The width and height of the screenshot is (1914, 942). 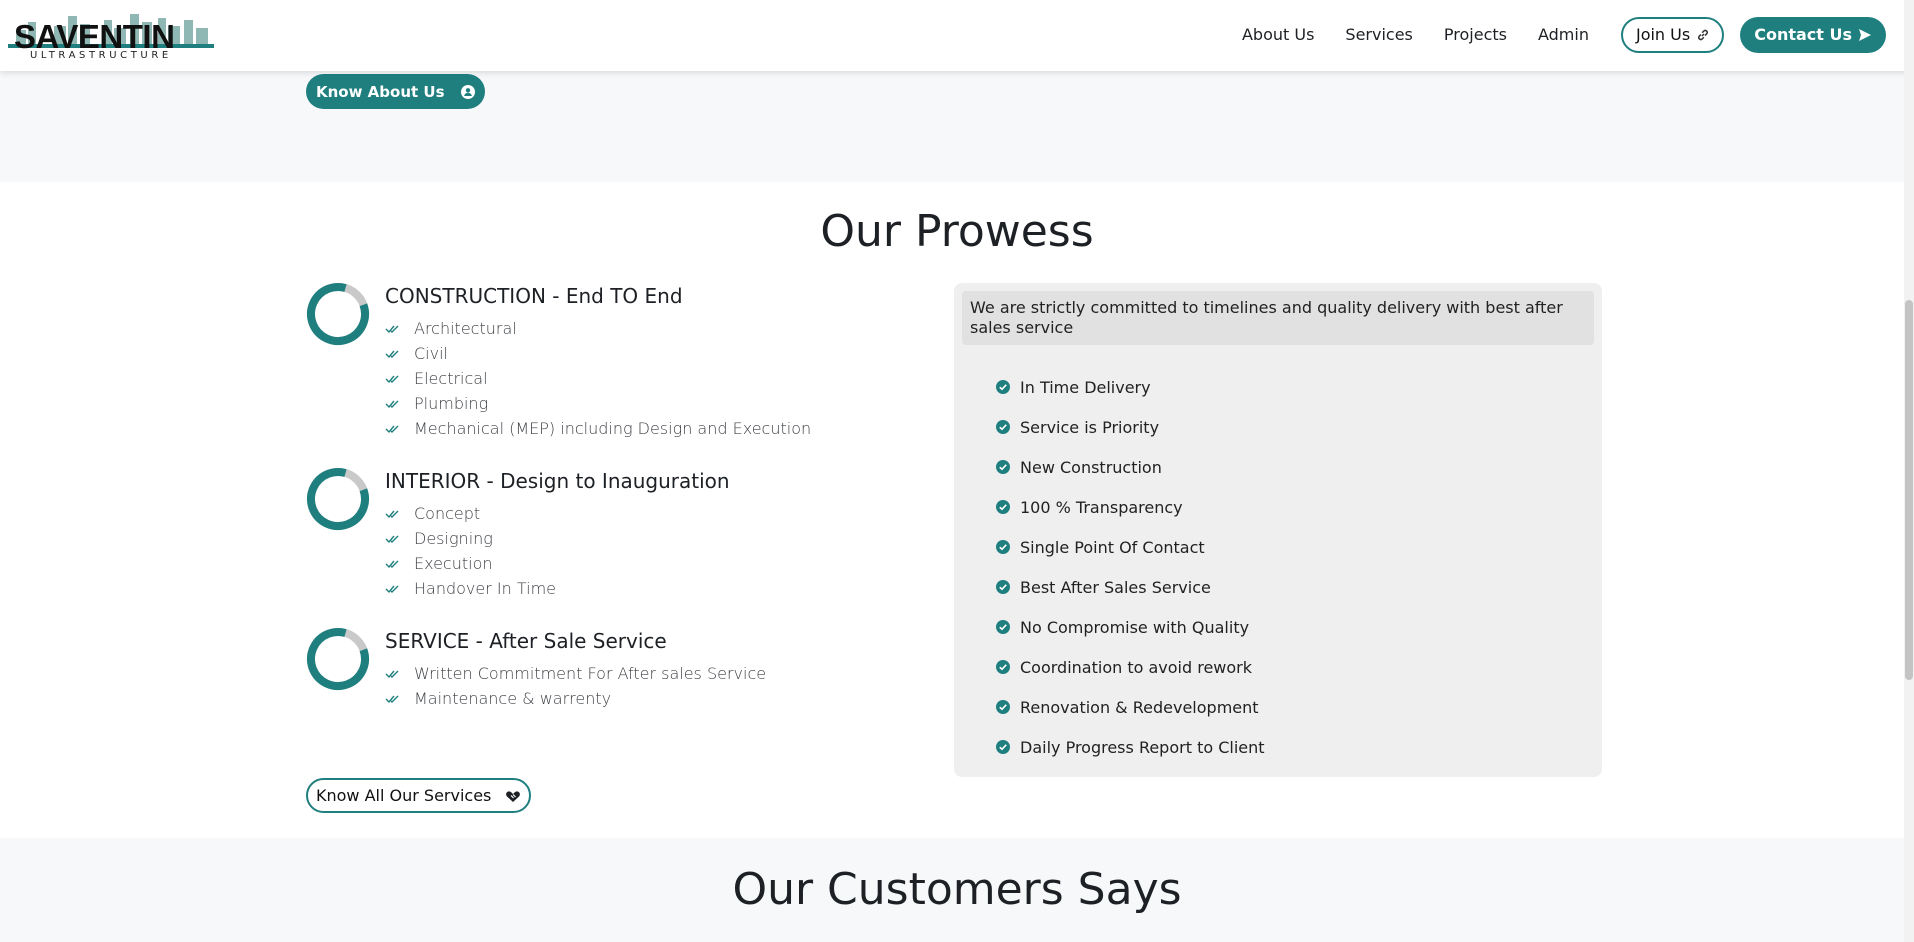 I want to click on service-title: INTERIOR - Design to Inauguration, so click(x=557, y=481).